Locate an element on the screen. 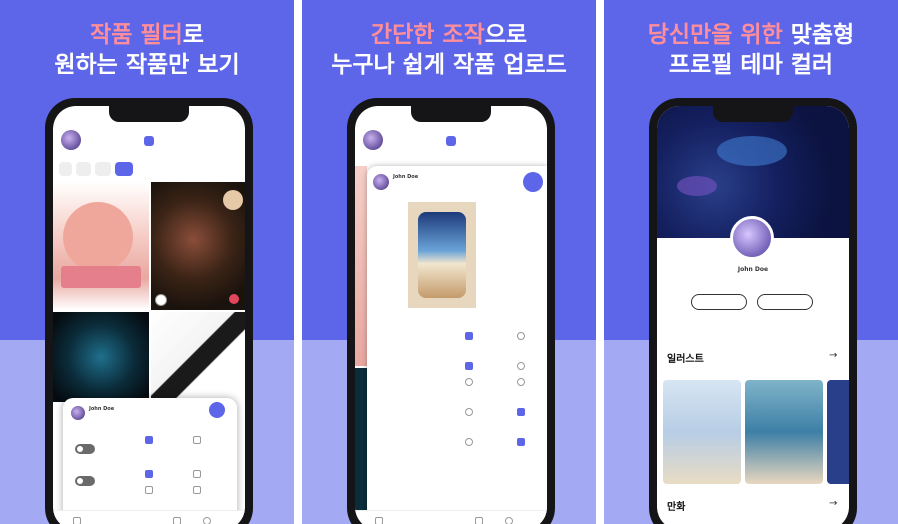  artwork-image is located at coordinates (442, 255).